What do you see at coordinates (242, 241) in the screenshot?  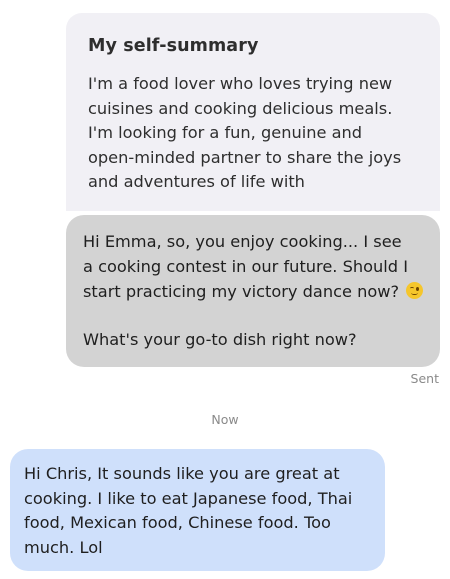 I see `message-line: Hi Emma, so, you enjoy cooking... I see` at bounding box center [242, 241].